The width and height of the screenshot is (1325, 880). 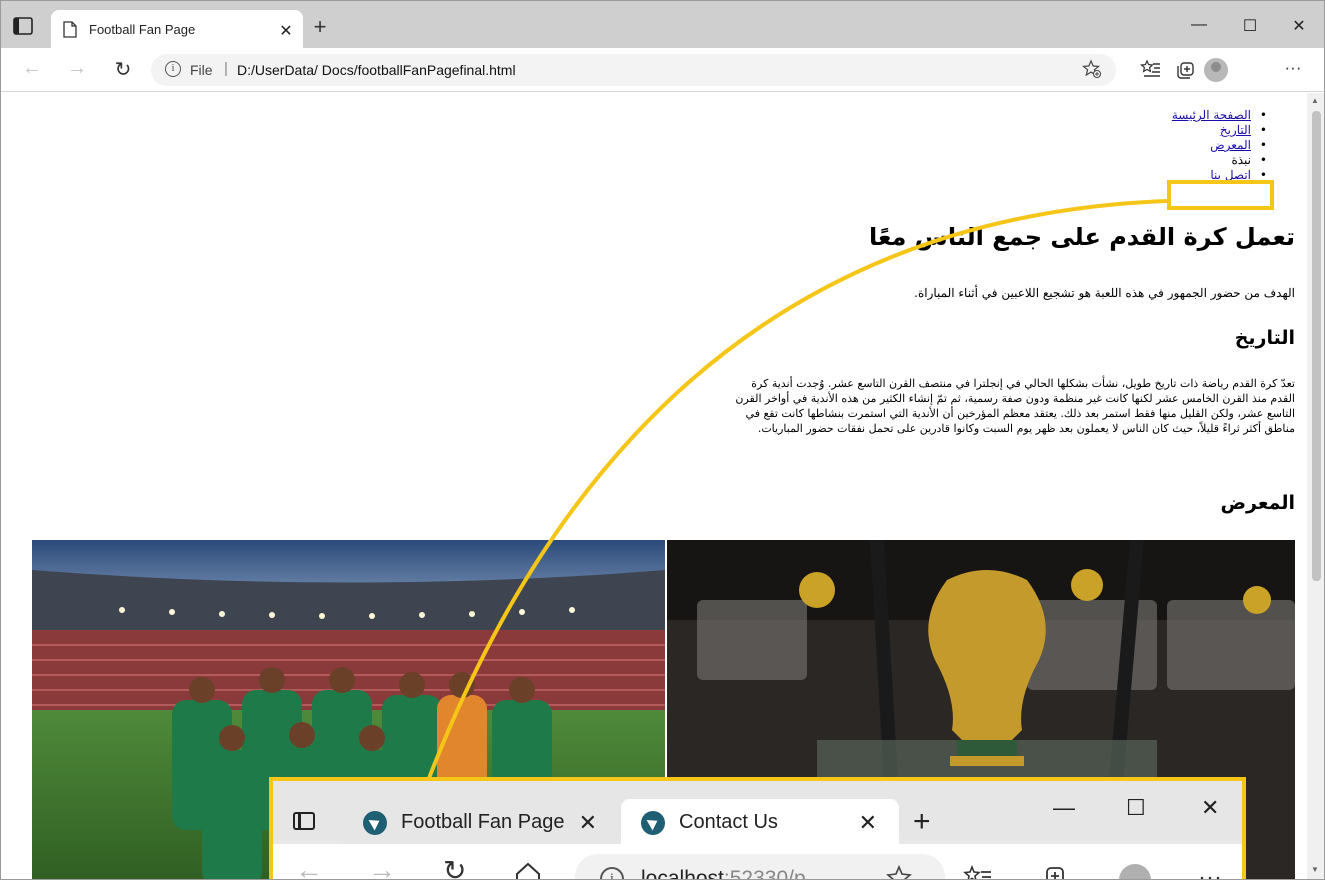 What do you see at coordinates (1210, 871) in the screenshot?
I see `callout-more-button: ···` at bounding box center [1210, 871].